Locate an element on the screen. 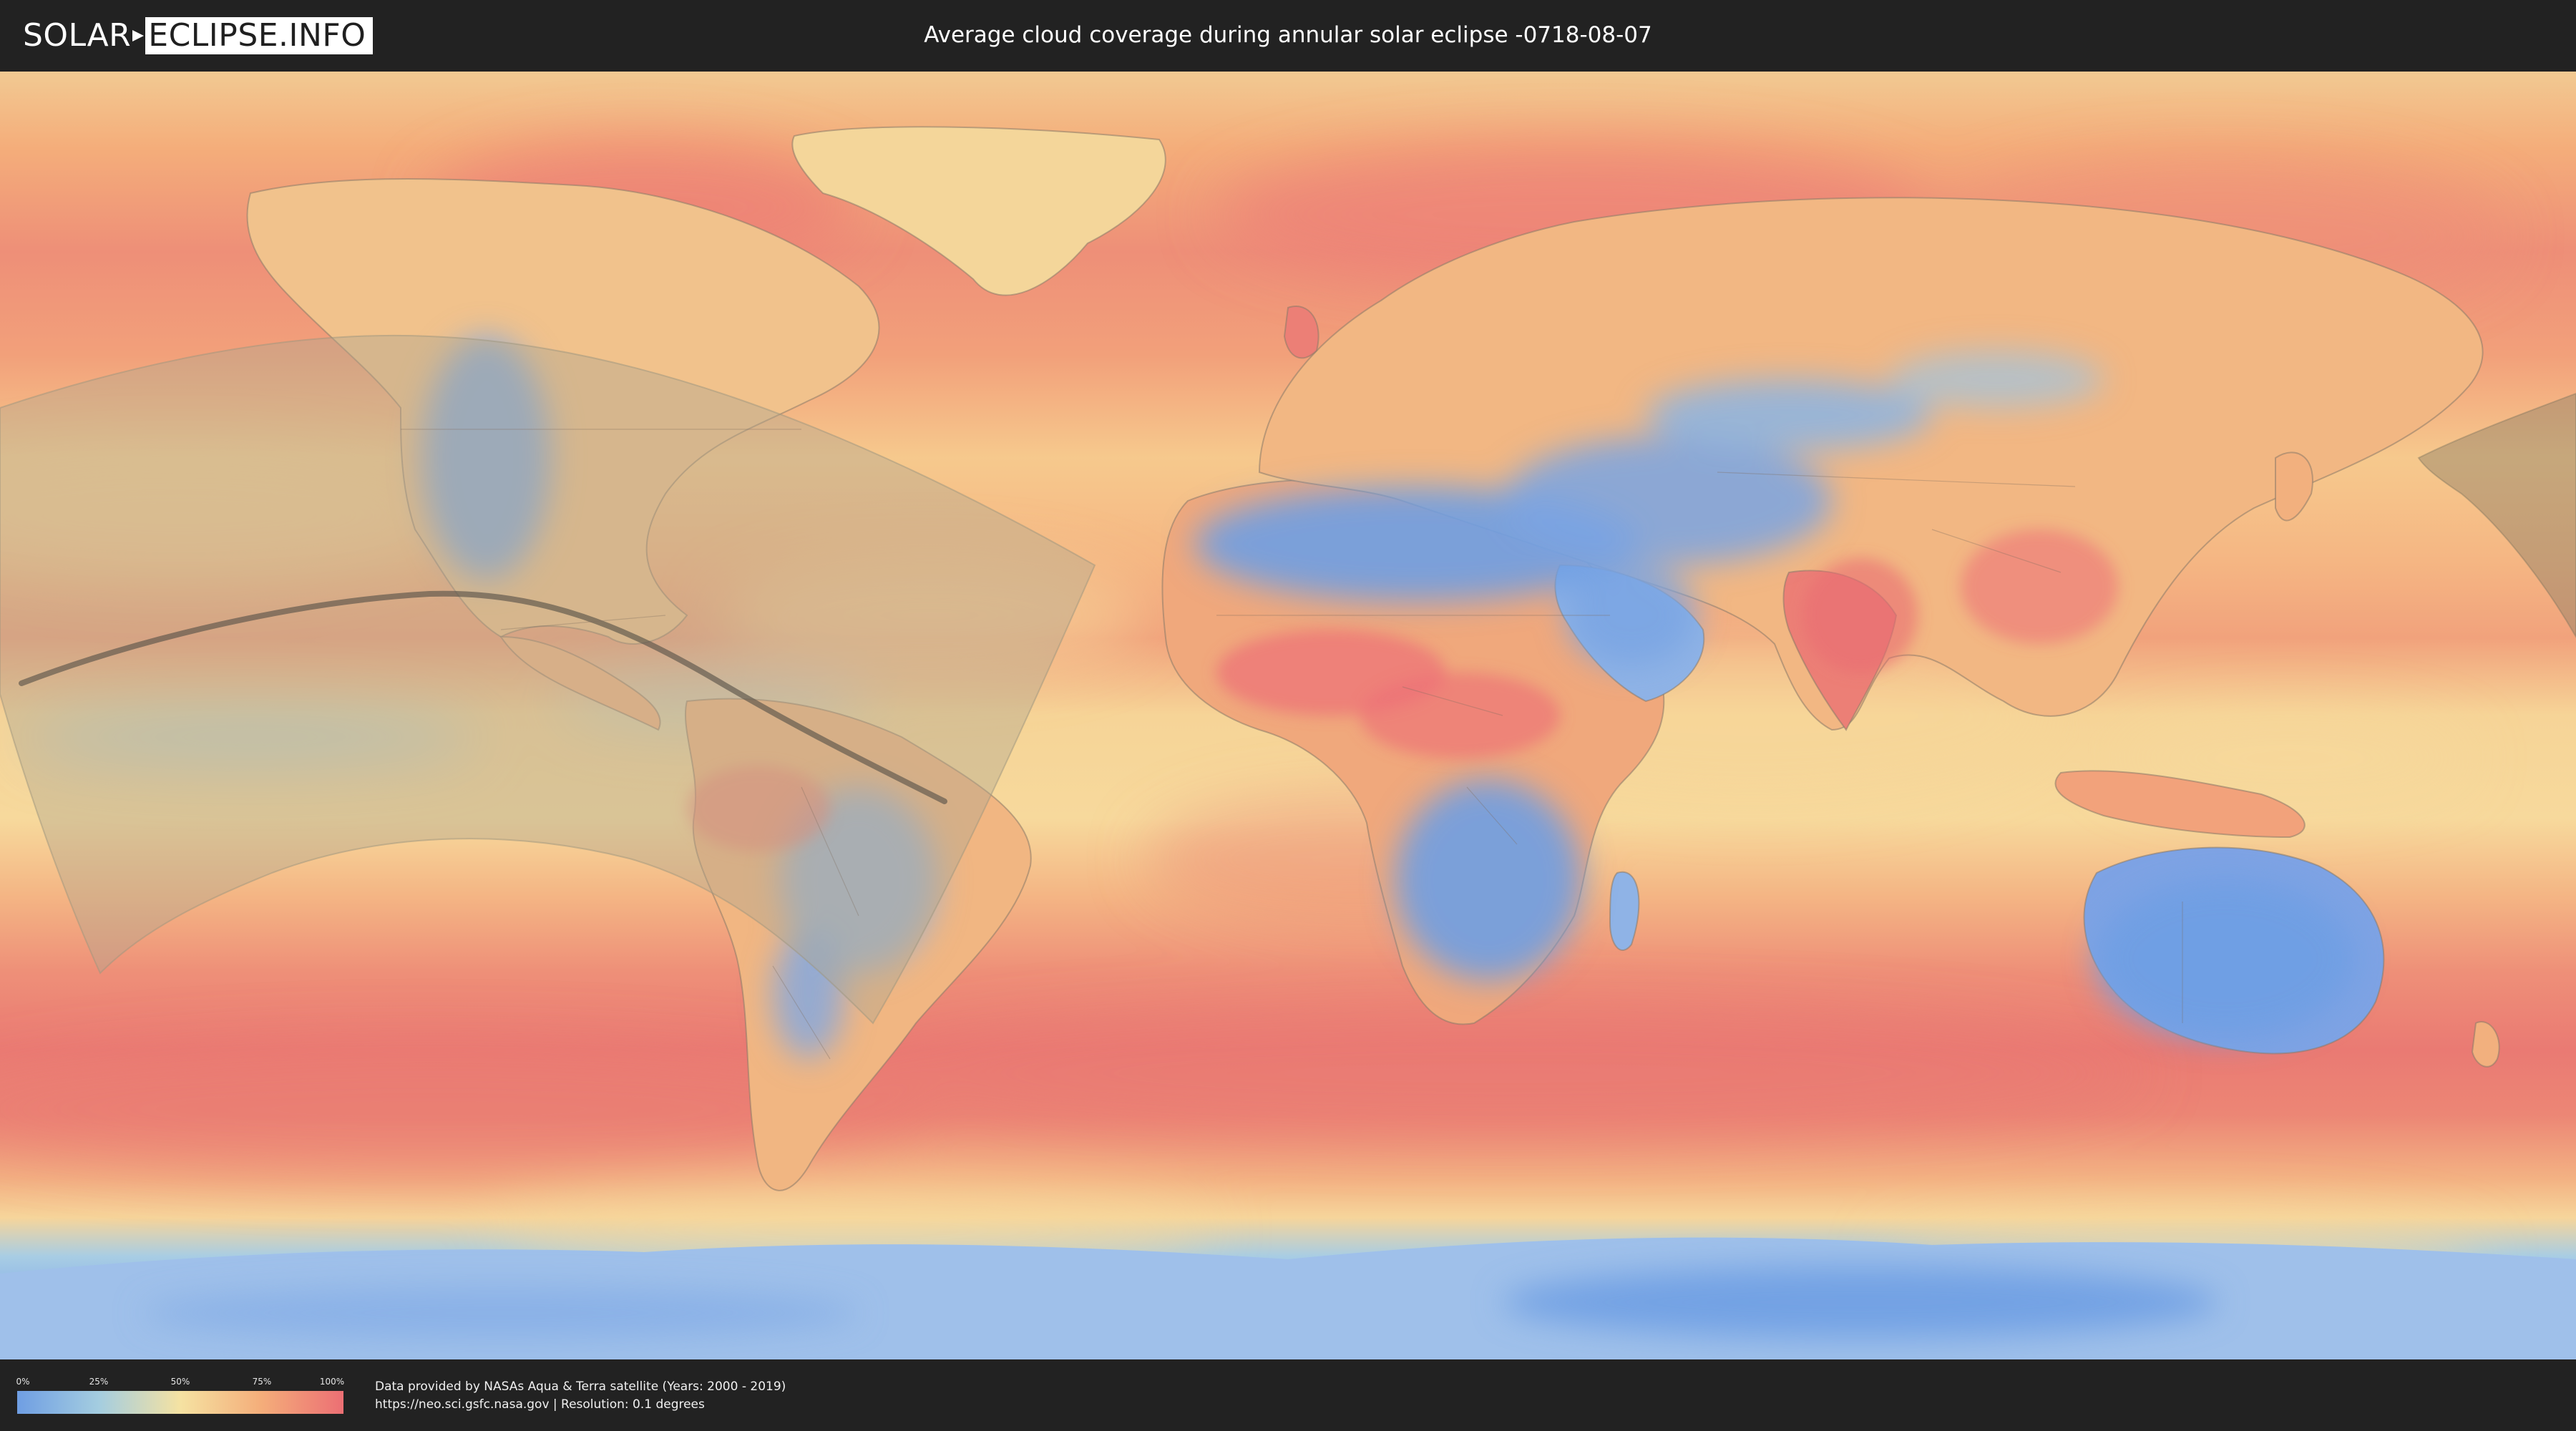 The height and width of the screenshot is (1431, 2576). legend-color-ramp is located at coordinates (180, 1403).